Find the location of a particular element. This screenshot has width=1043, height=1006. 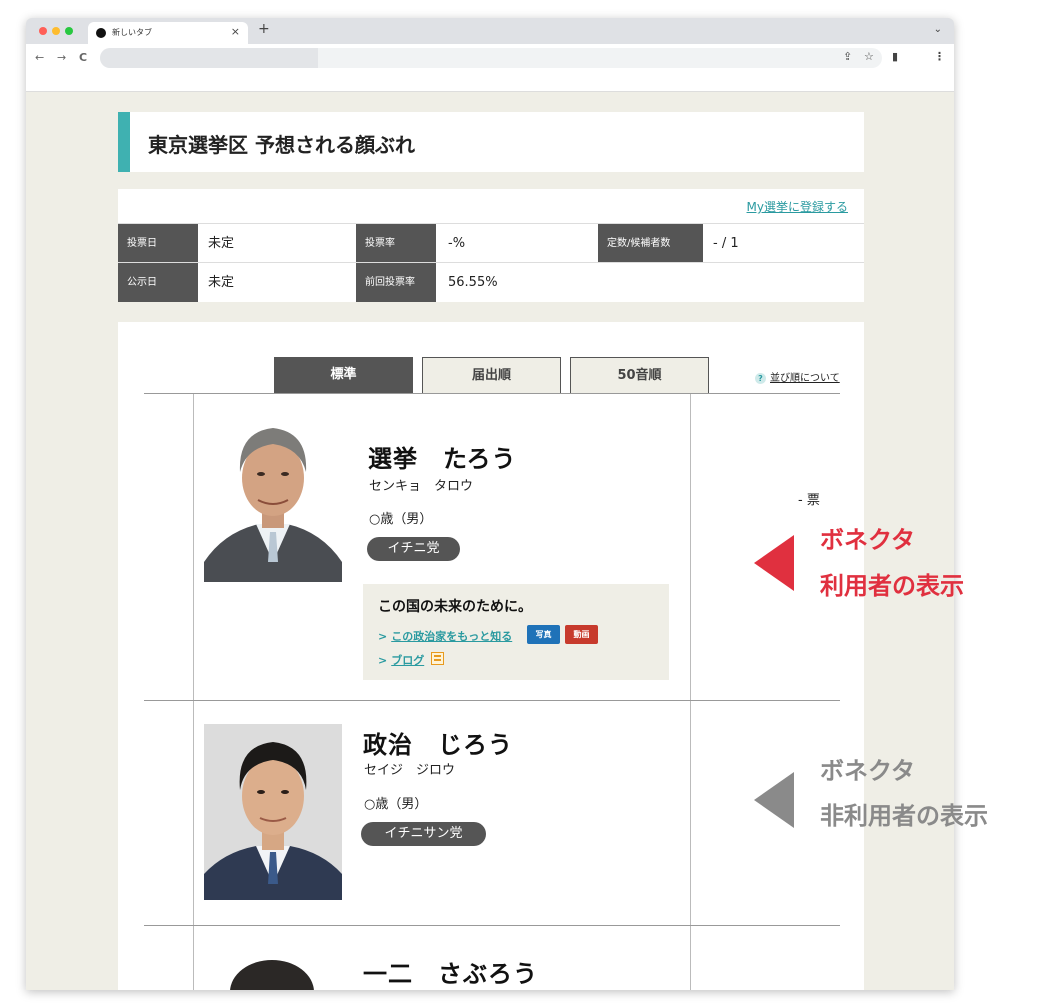

new-tab-button: + is located at coordinates (264, 29).